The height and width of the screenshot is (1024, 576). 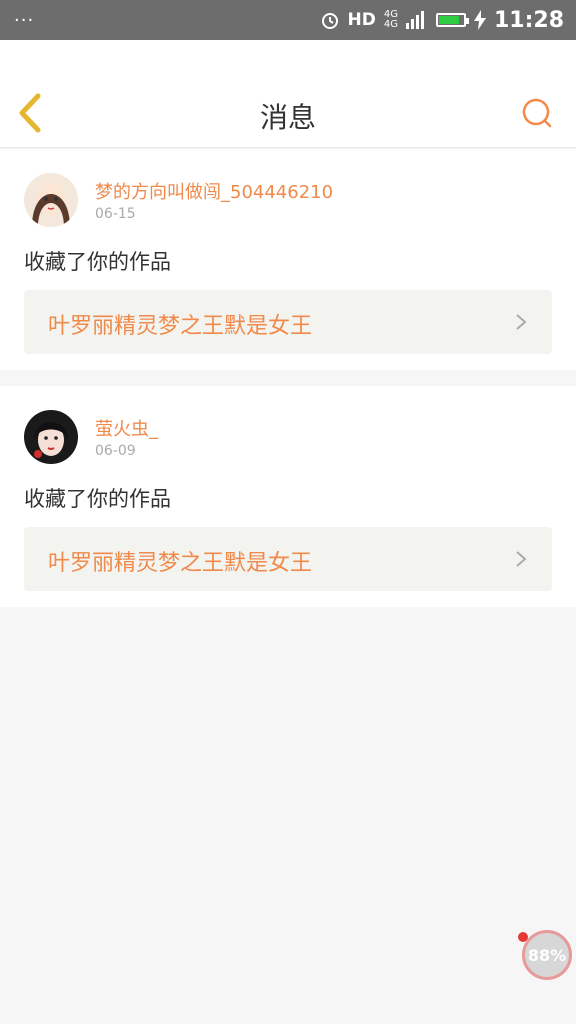 I want to click on hd-label: HD, so click(x=361, y=20).